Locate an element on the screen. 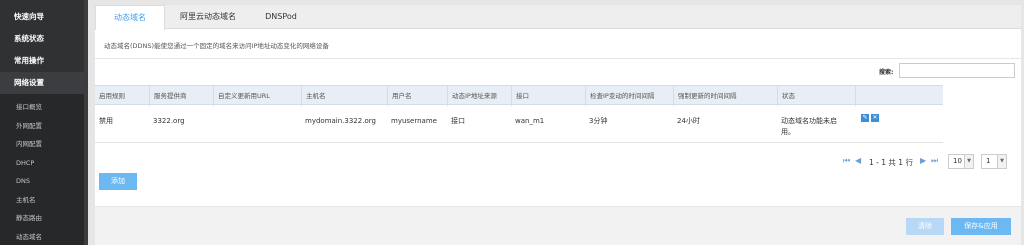  col-interface: 接口 is located at coordinates (548, 96).